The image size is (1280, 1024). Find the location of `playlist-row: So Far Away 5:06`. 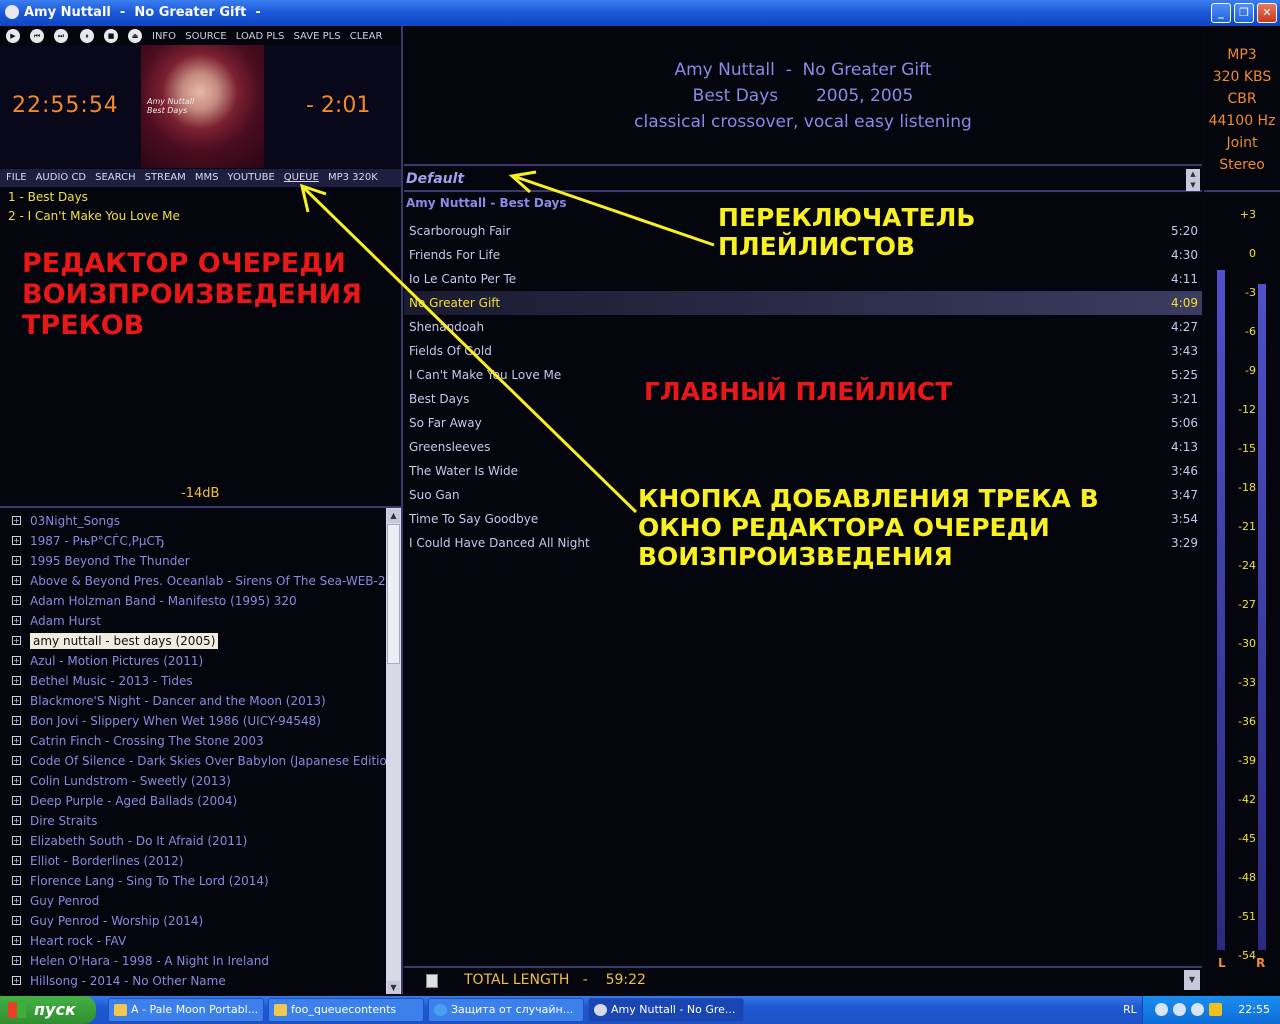

playlist-row: So Far Away 5:06 is located at coordinates (803, 423).